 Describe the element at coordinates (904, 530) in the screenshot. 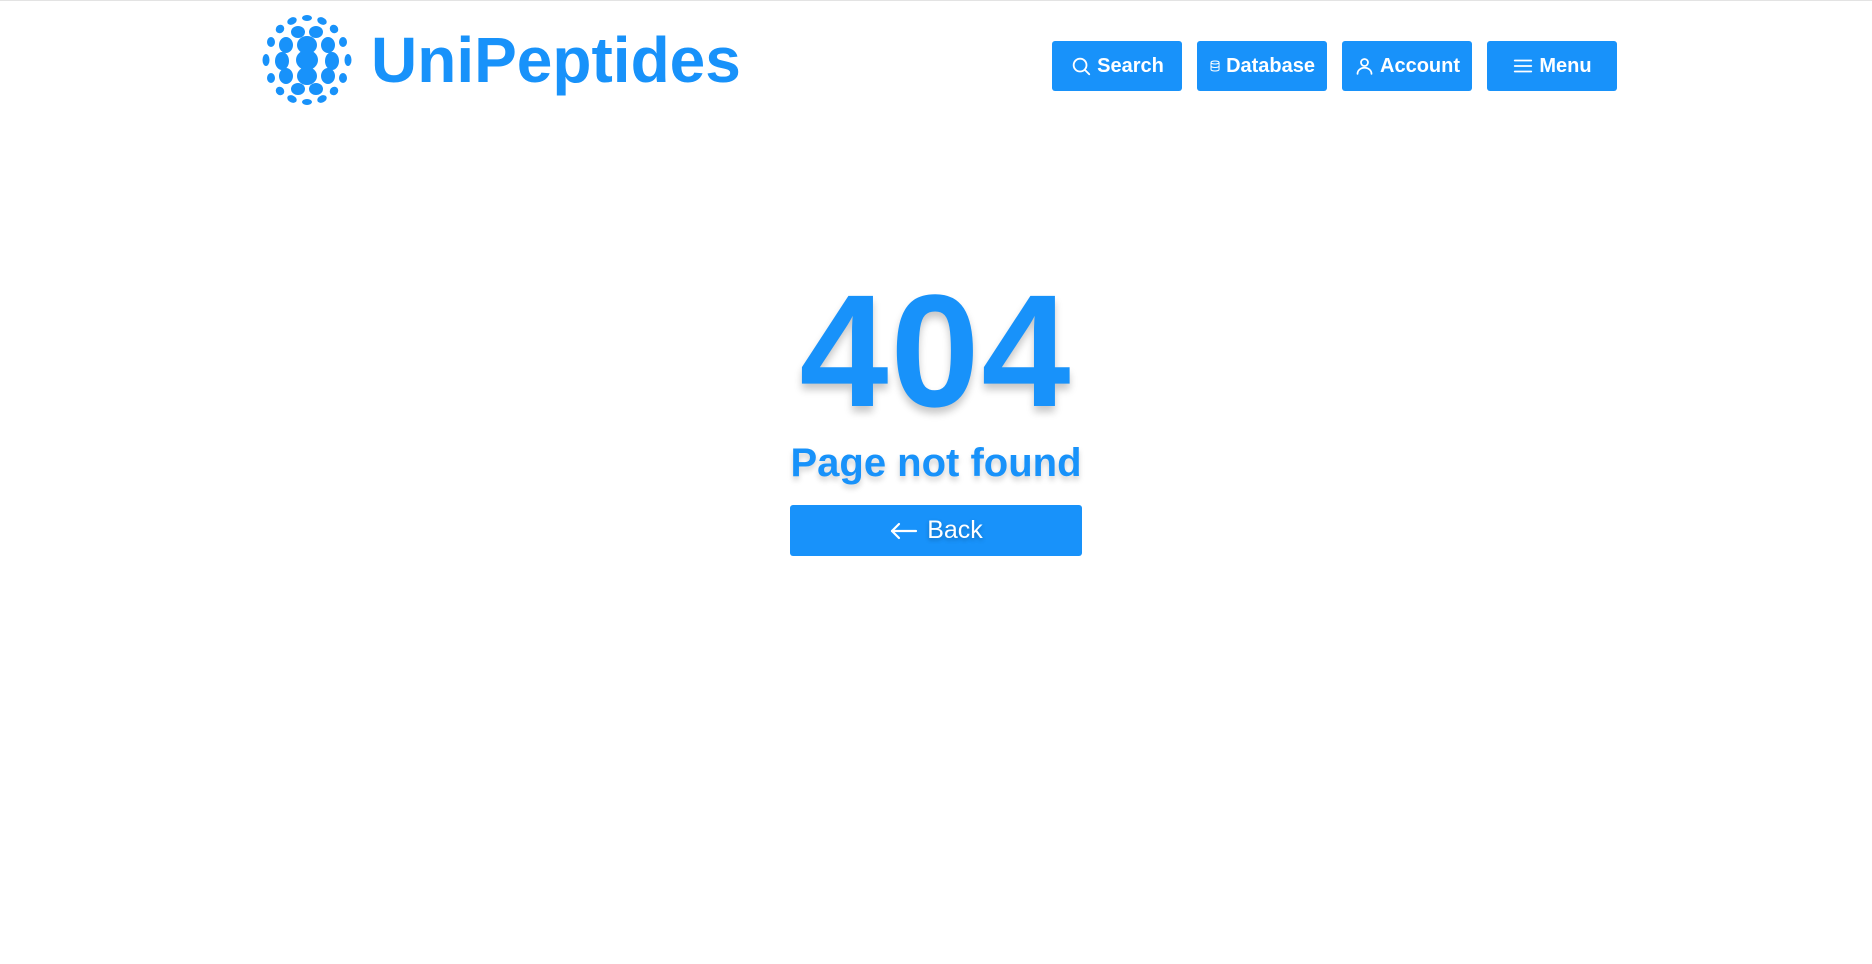

I see `arrow-left-icon` at that location.